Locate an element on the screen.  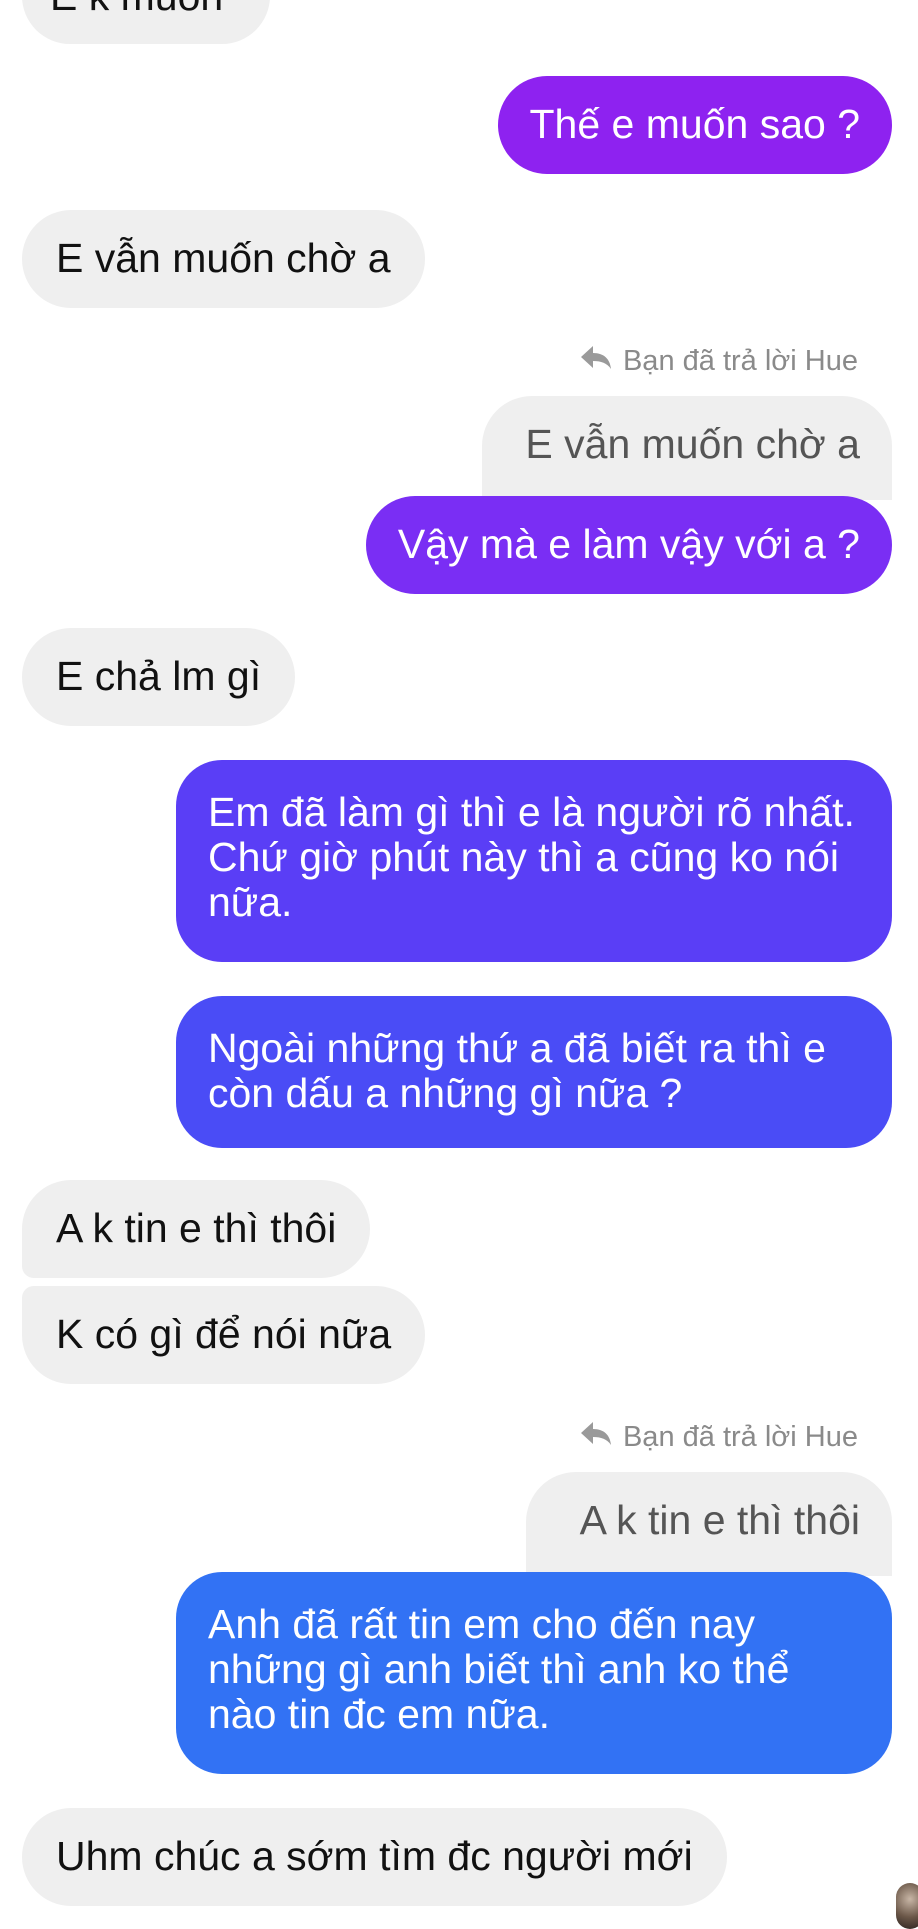
message-text: Vậy mà e làm vậy với a ? is located at coordinates (628, 544).